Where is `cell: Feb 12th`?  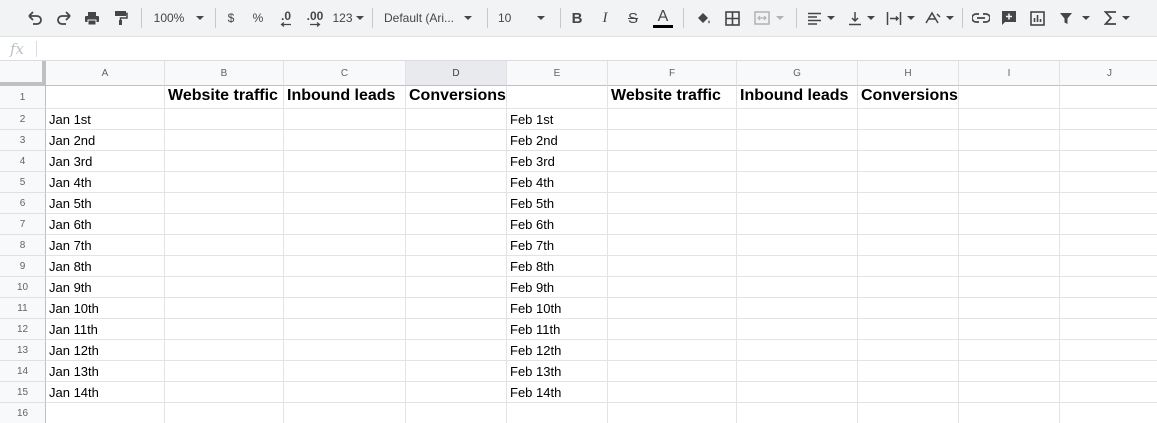 cell: Feb 12th is located at coordinates (557, 350).